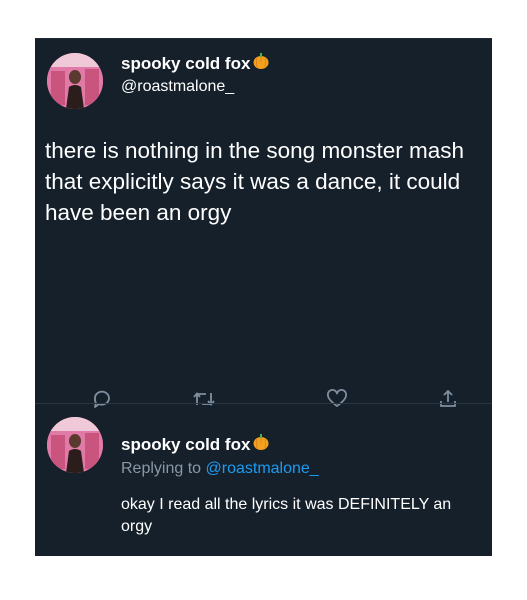 The width and height of the screenshot is (527, 600). Describe the element at coordinates (186, 63) in the screenshot. I see `author-name-text: spooky cold fox` at that location.